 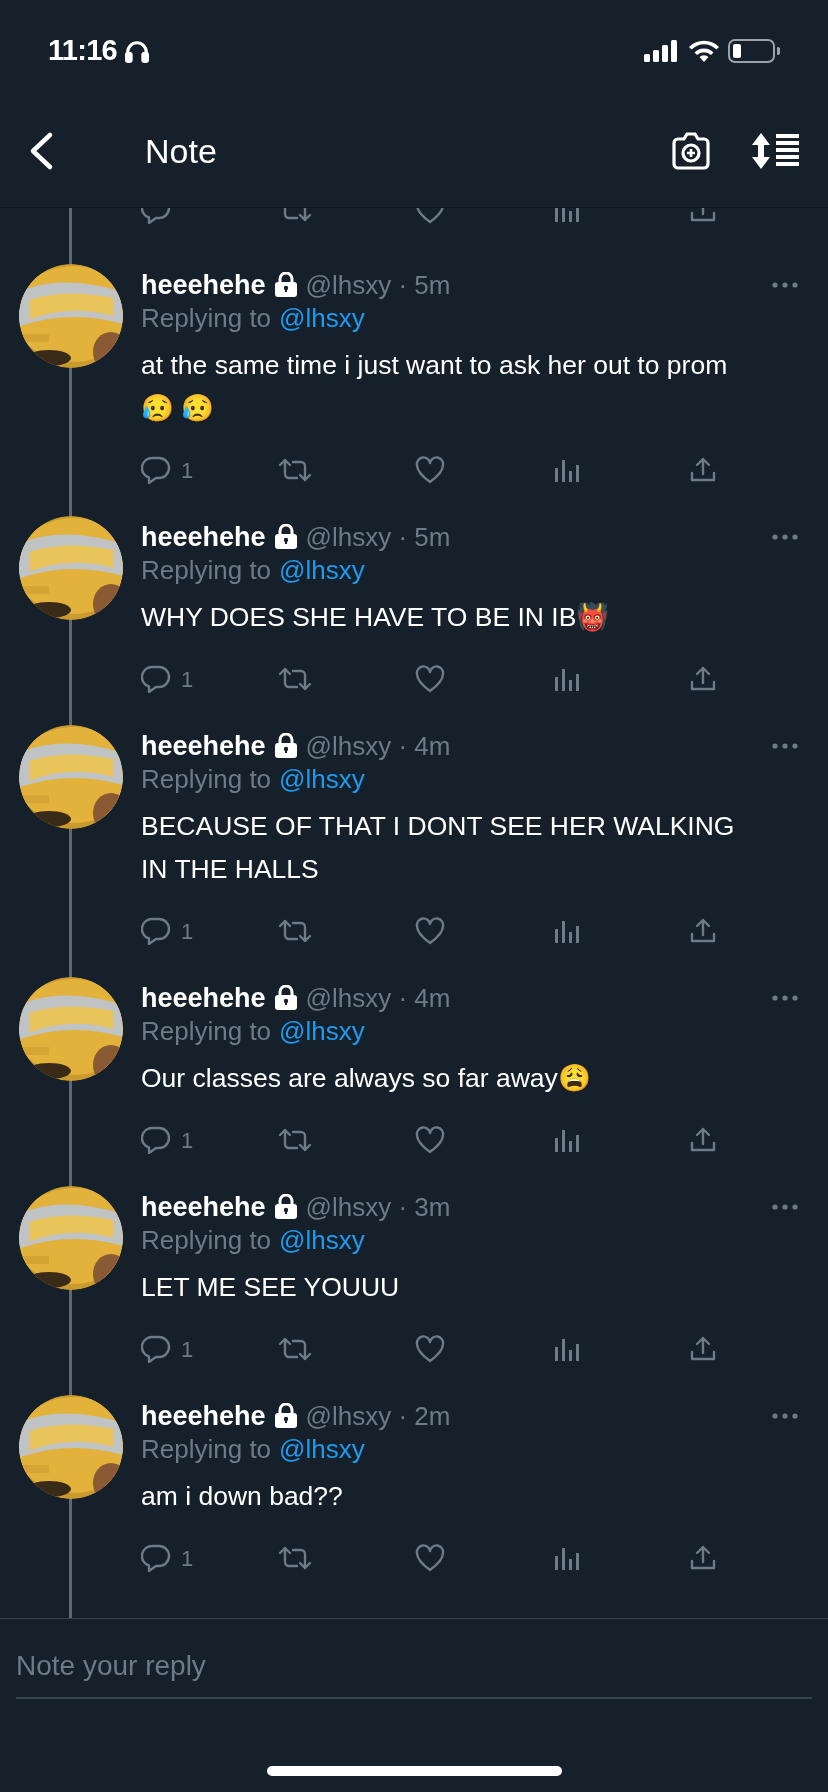 What do you see at coordinates (691, 151) in the screenshot?
I see `camera-plus-button` at bounding box center [691, 151].